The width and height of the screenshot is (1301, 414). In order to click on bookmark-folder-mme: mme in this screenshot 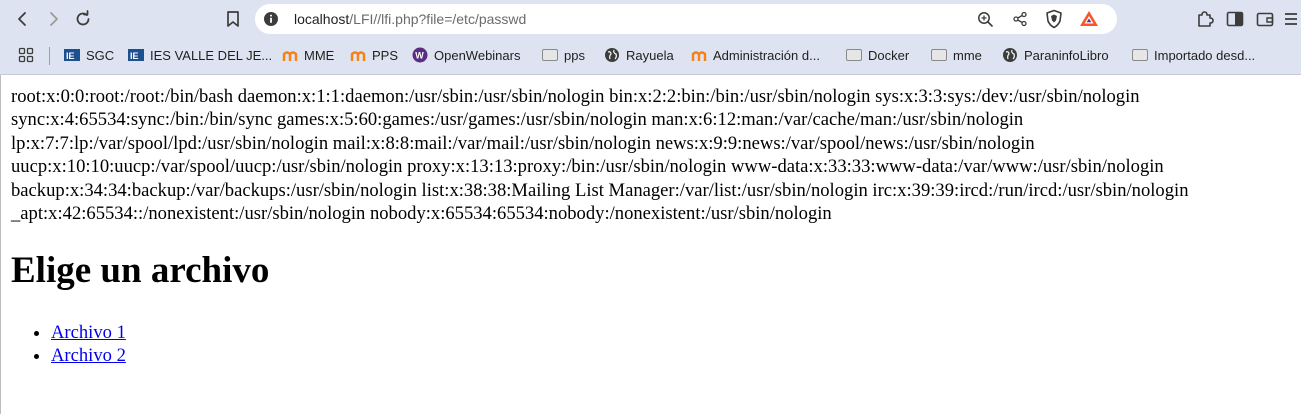, I will do `click(956, 55)`.